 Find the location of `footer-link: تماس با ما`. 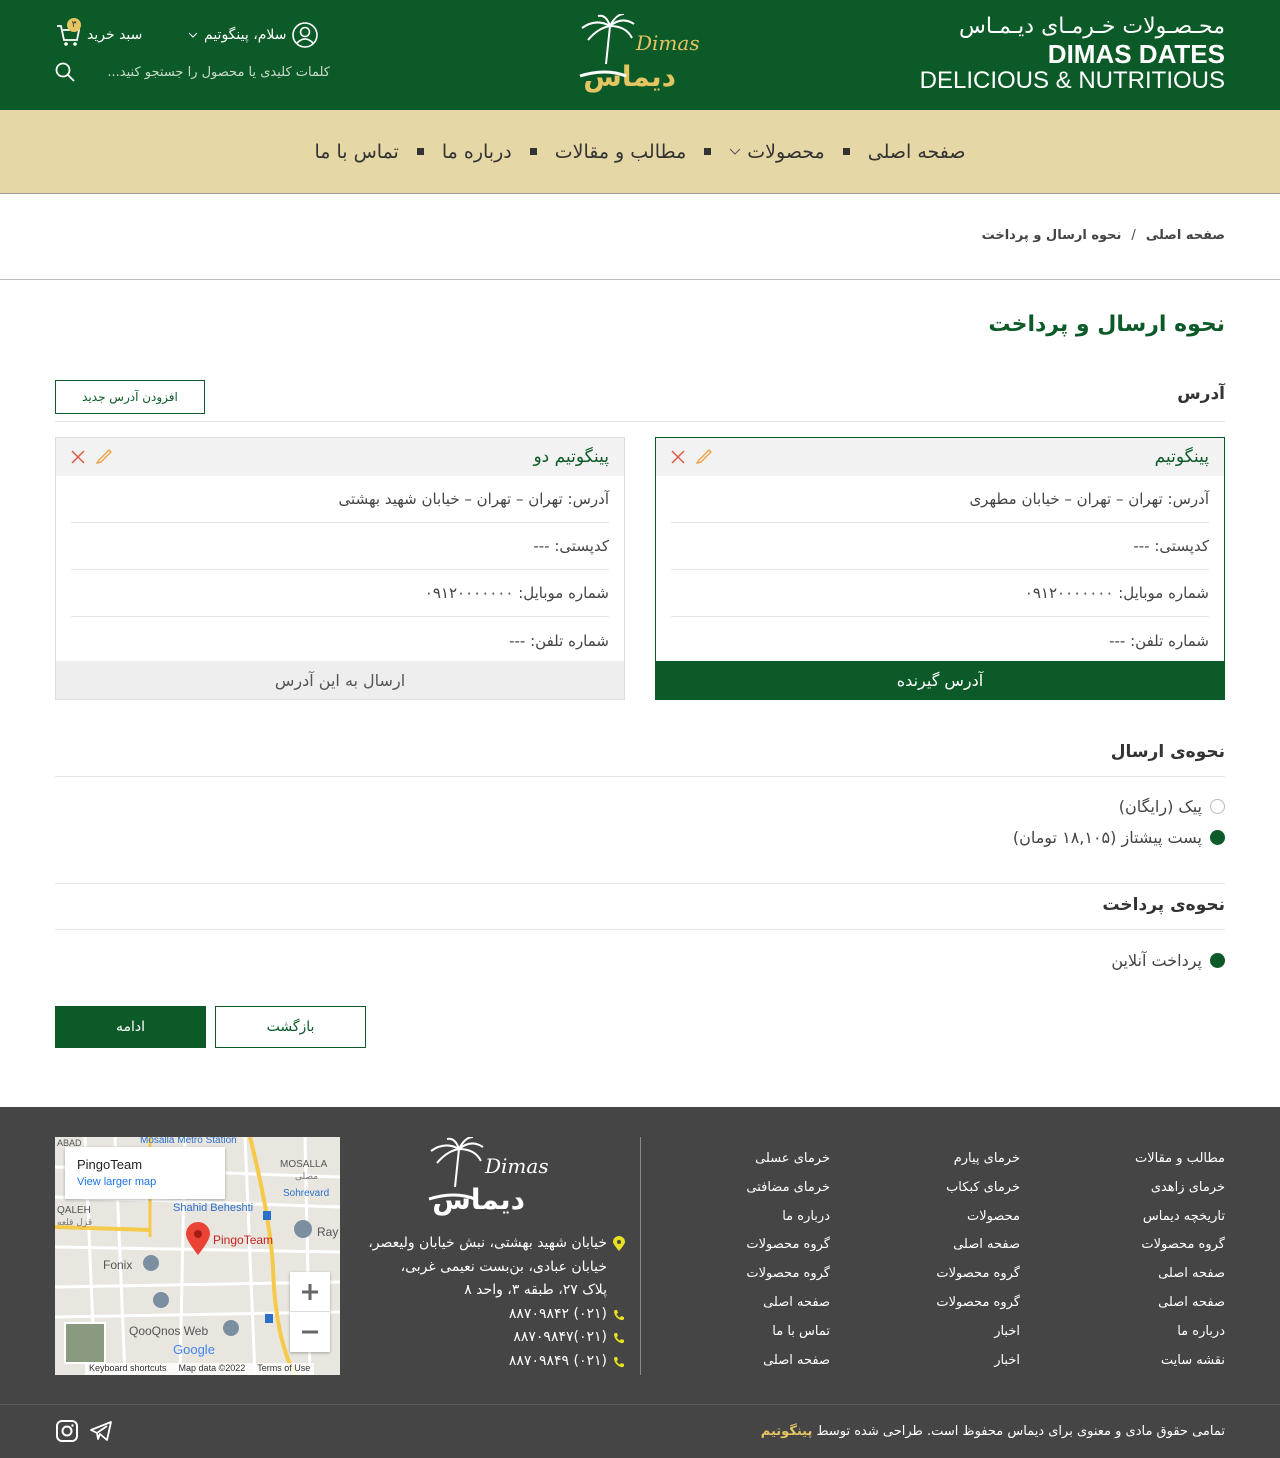

footer-link: تماس با ما is located at coordinates (788, 1332).